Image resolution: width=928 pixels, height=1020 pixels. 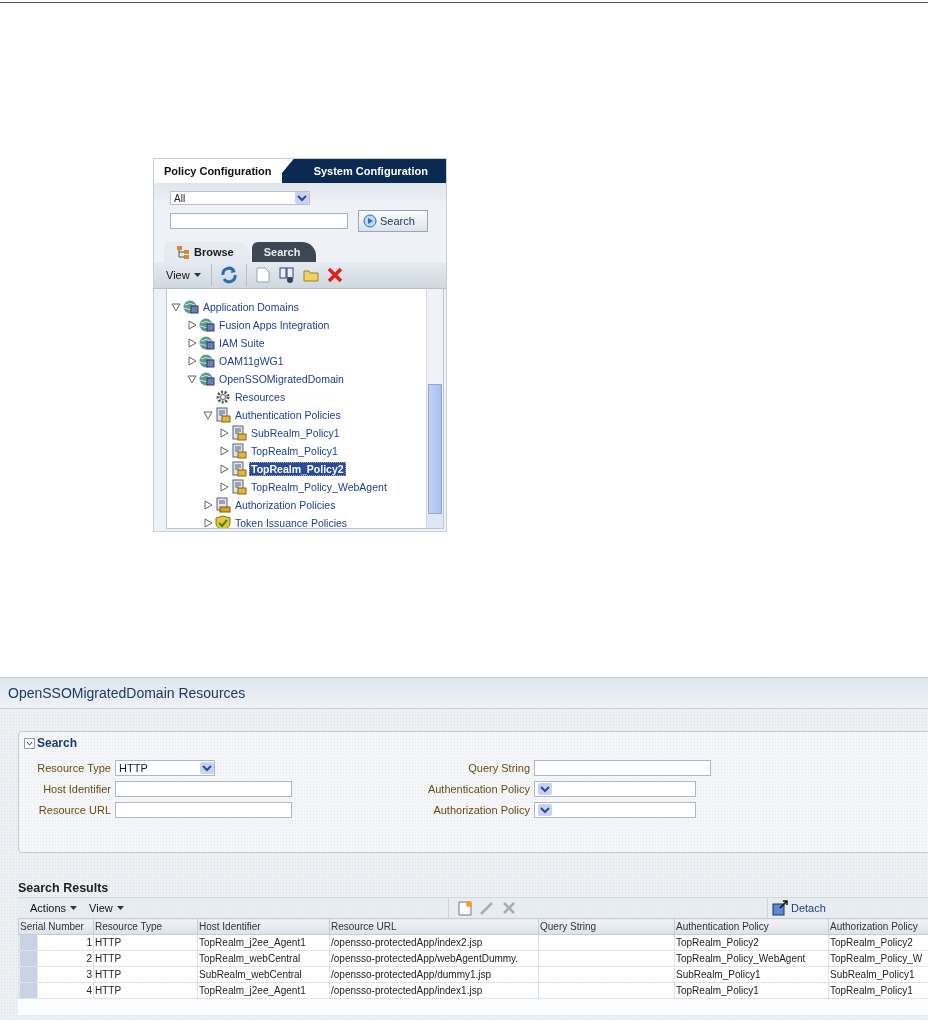 What do you see at coordinates (228, 275) in the screenshot?
I see `refresh-icon` at bounding box center [228, 275].